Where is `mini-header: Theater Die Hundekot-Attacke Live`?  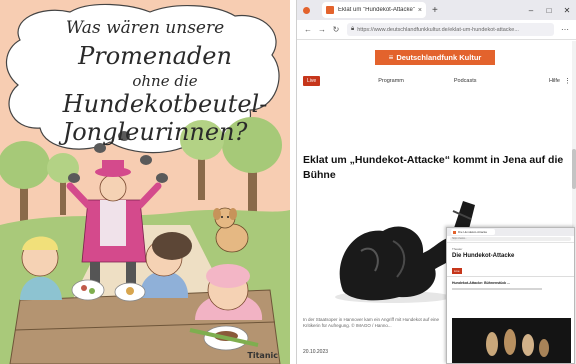
mini-header: Theater Die Hundekot-Attacke Live is located at coordinates (510, 260).